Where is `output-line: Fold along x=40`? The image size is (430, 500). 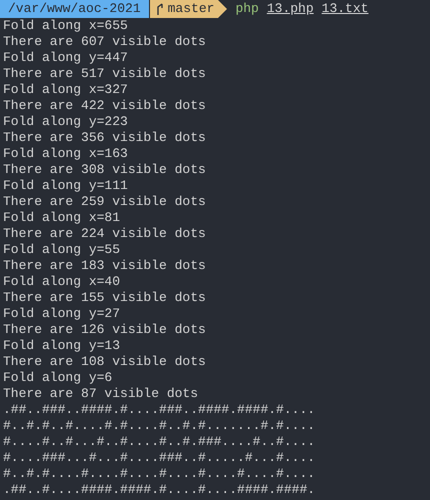 output-line: Fold along x=40 is located at coordinates (62, 282).